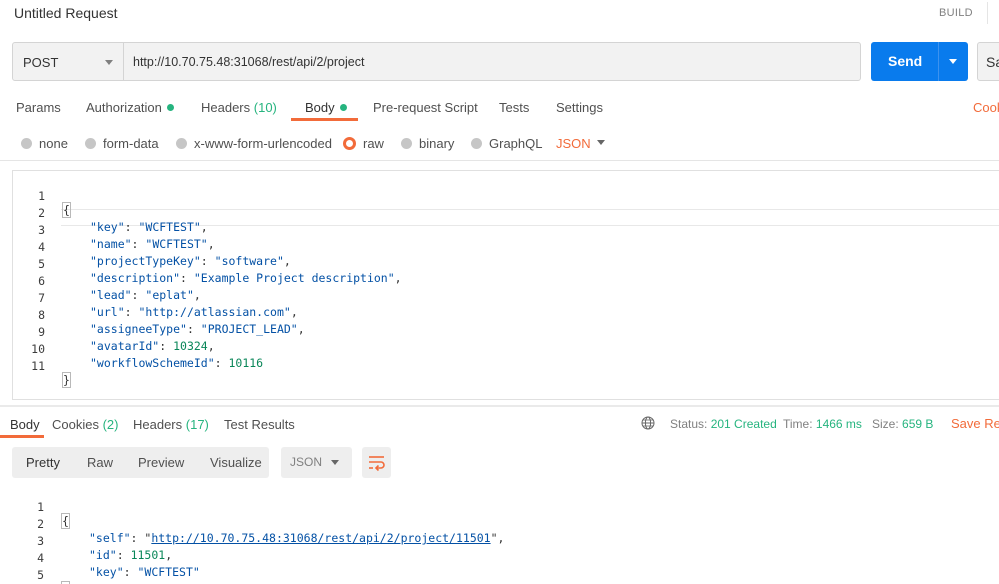 The height and width of the screenshot is (584, 999). What do you see at coordinates (917, 424) in the screenshot?
I see `size-value: 659 B` at bounding box center [917, 424].